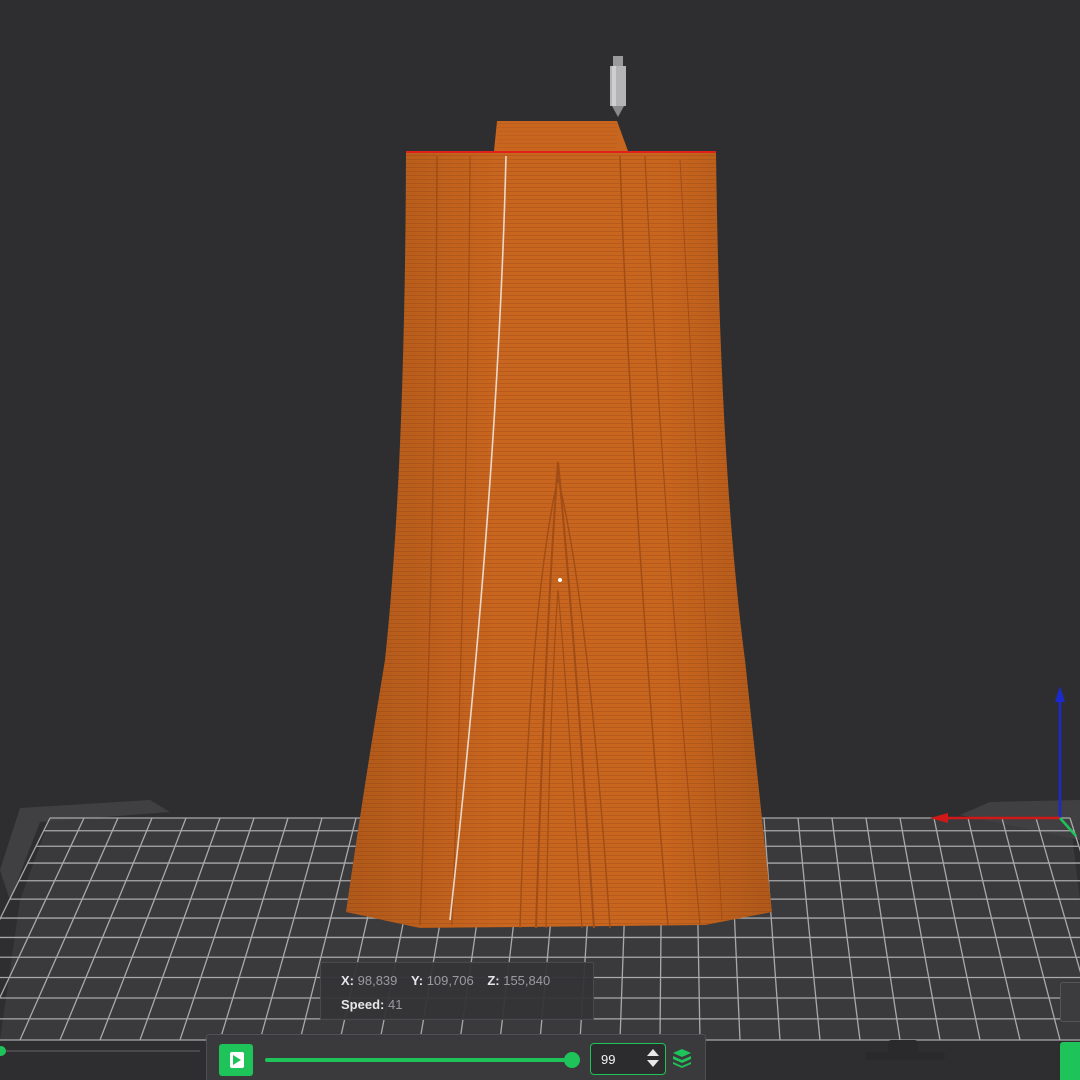  Describe the element at coordinates (905, 1050) in the screenshot. I see `plate-marker` at that location.